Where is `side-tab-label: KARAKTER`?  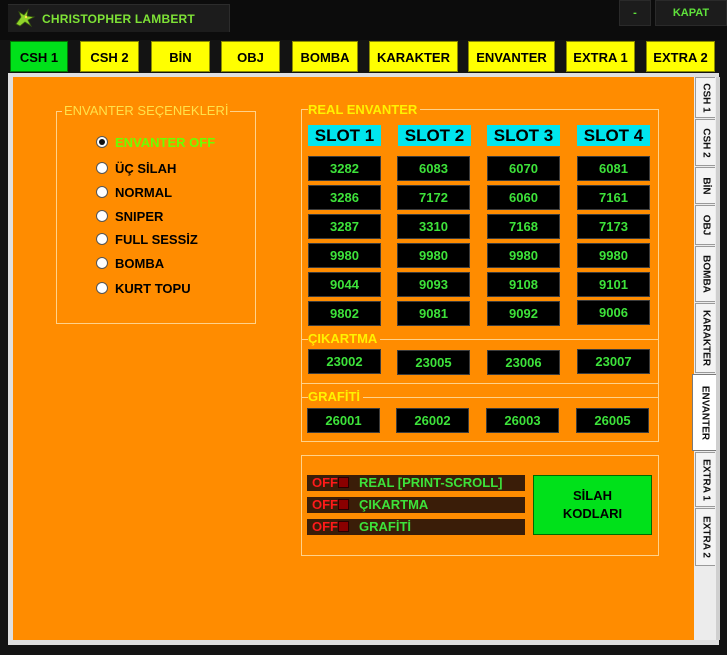 side-tab-label: KARAKTER is located at coordinates (705, 338).